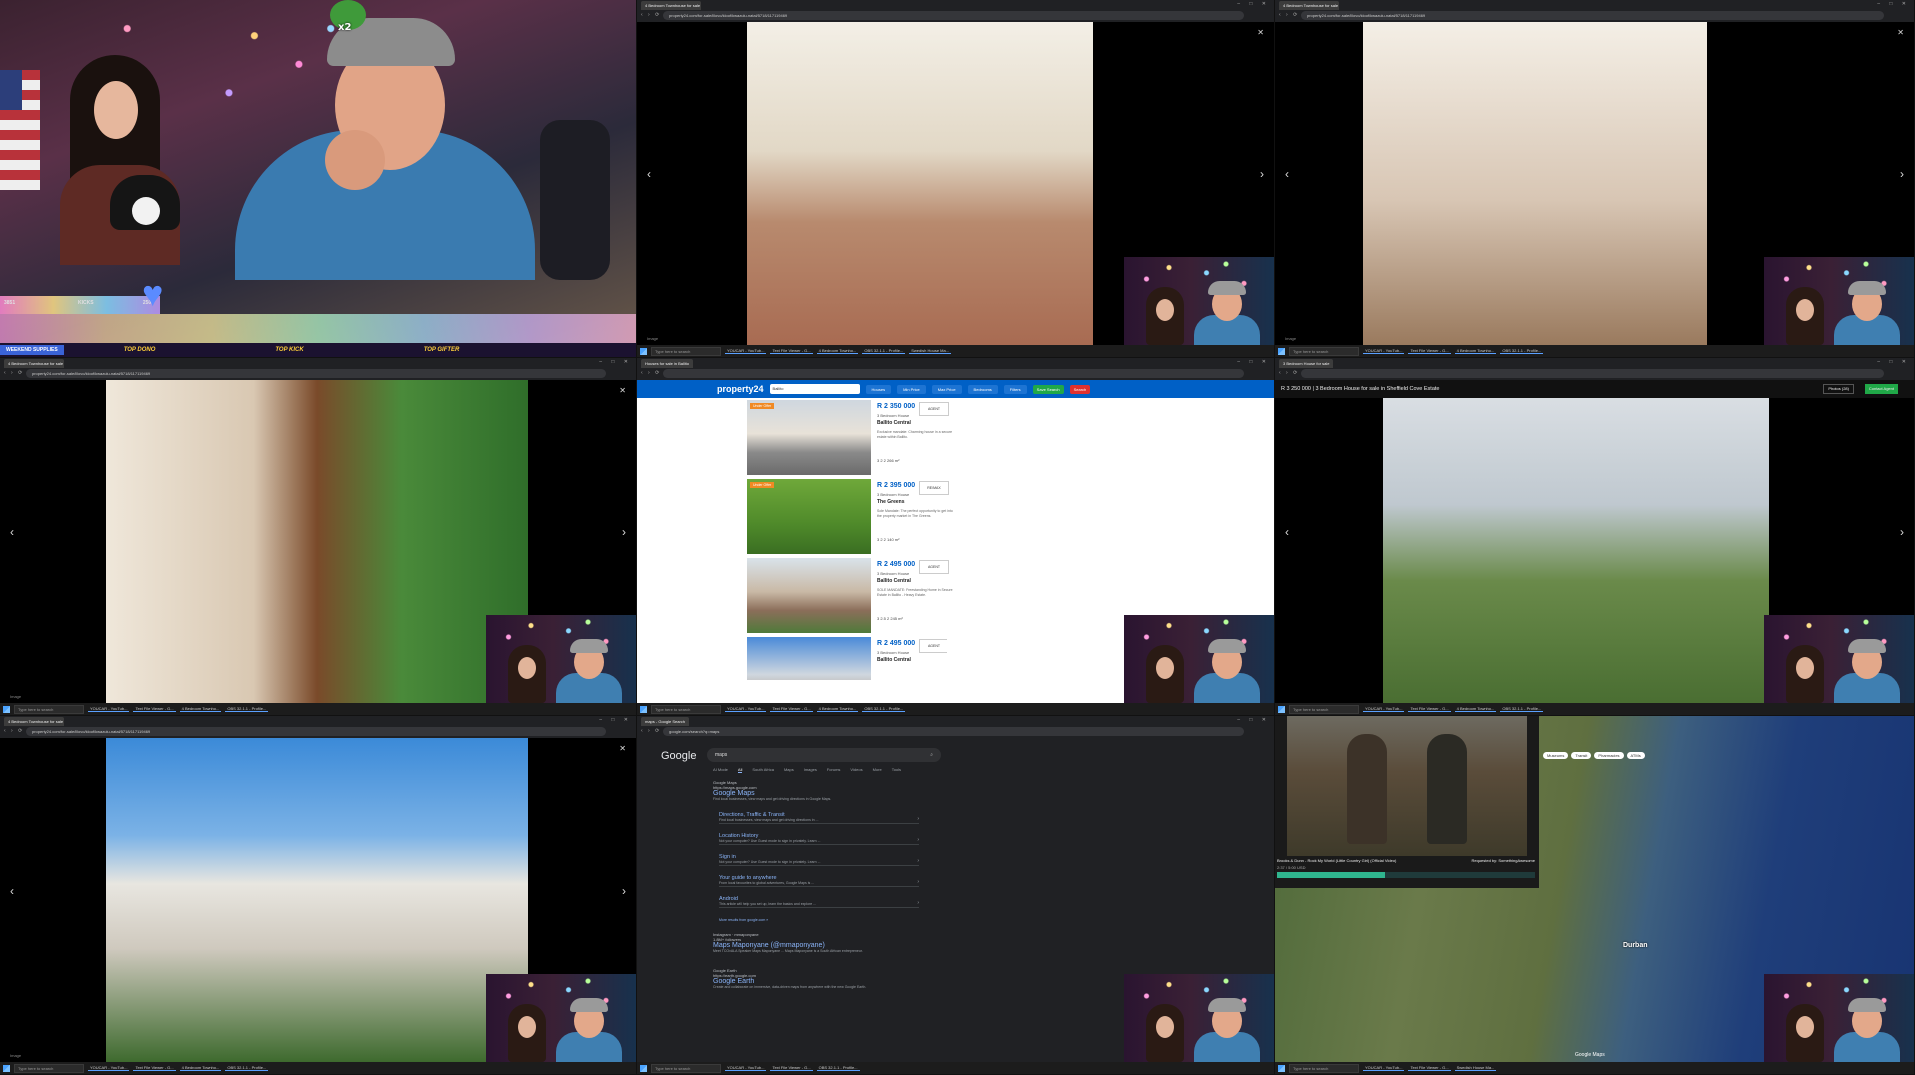 The width and height of the screenshot is (1915, 1075). Describe the element at coordinates (1902, 174) in the screenshot. I see `next-arrow-icon: ›` at that location.